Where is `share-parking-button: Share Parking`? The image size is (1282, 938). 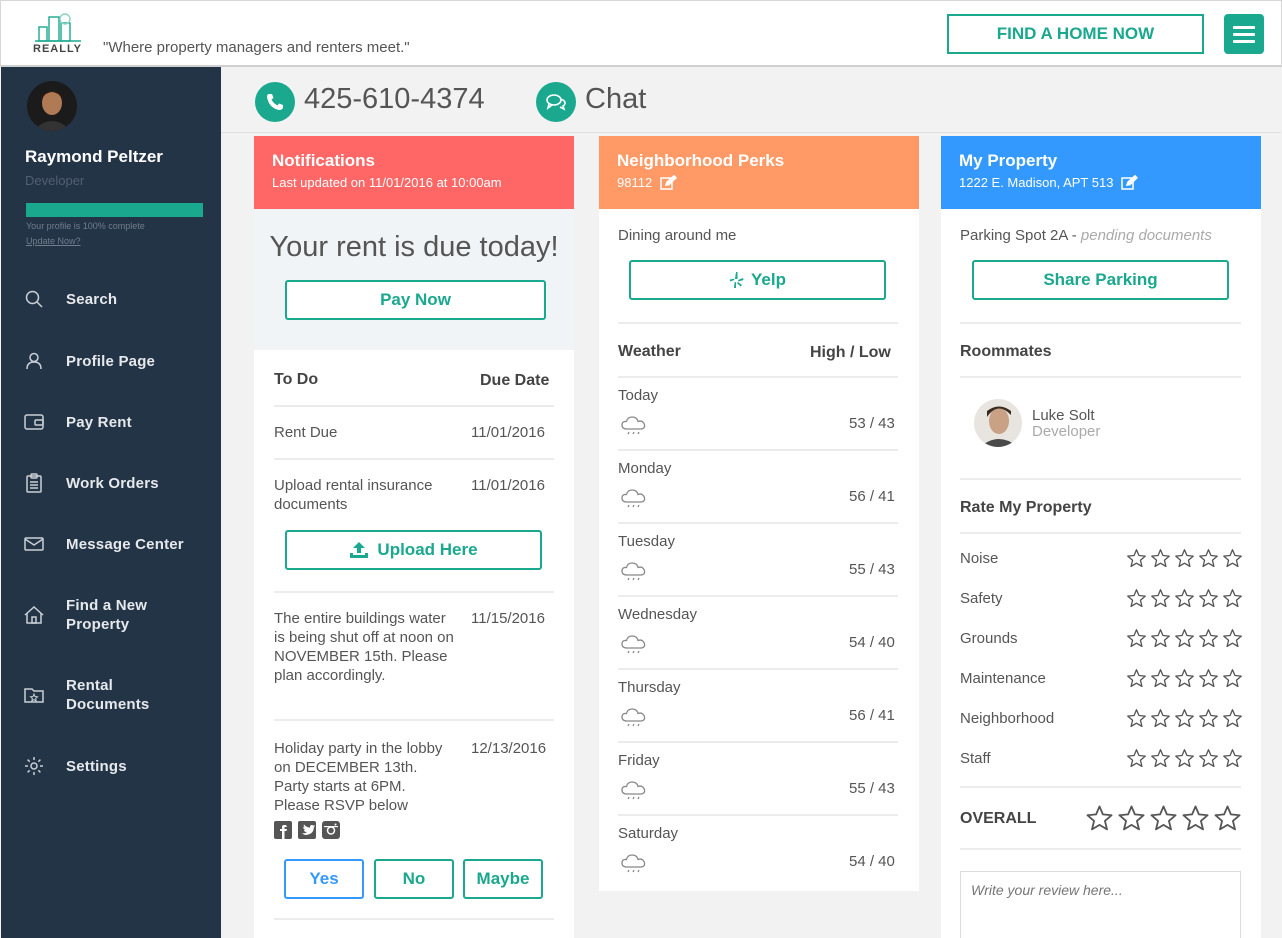
share-parking-button: Share Parking is located at coordinates (1100, 280).